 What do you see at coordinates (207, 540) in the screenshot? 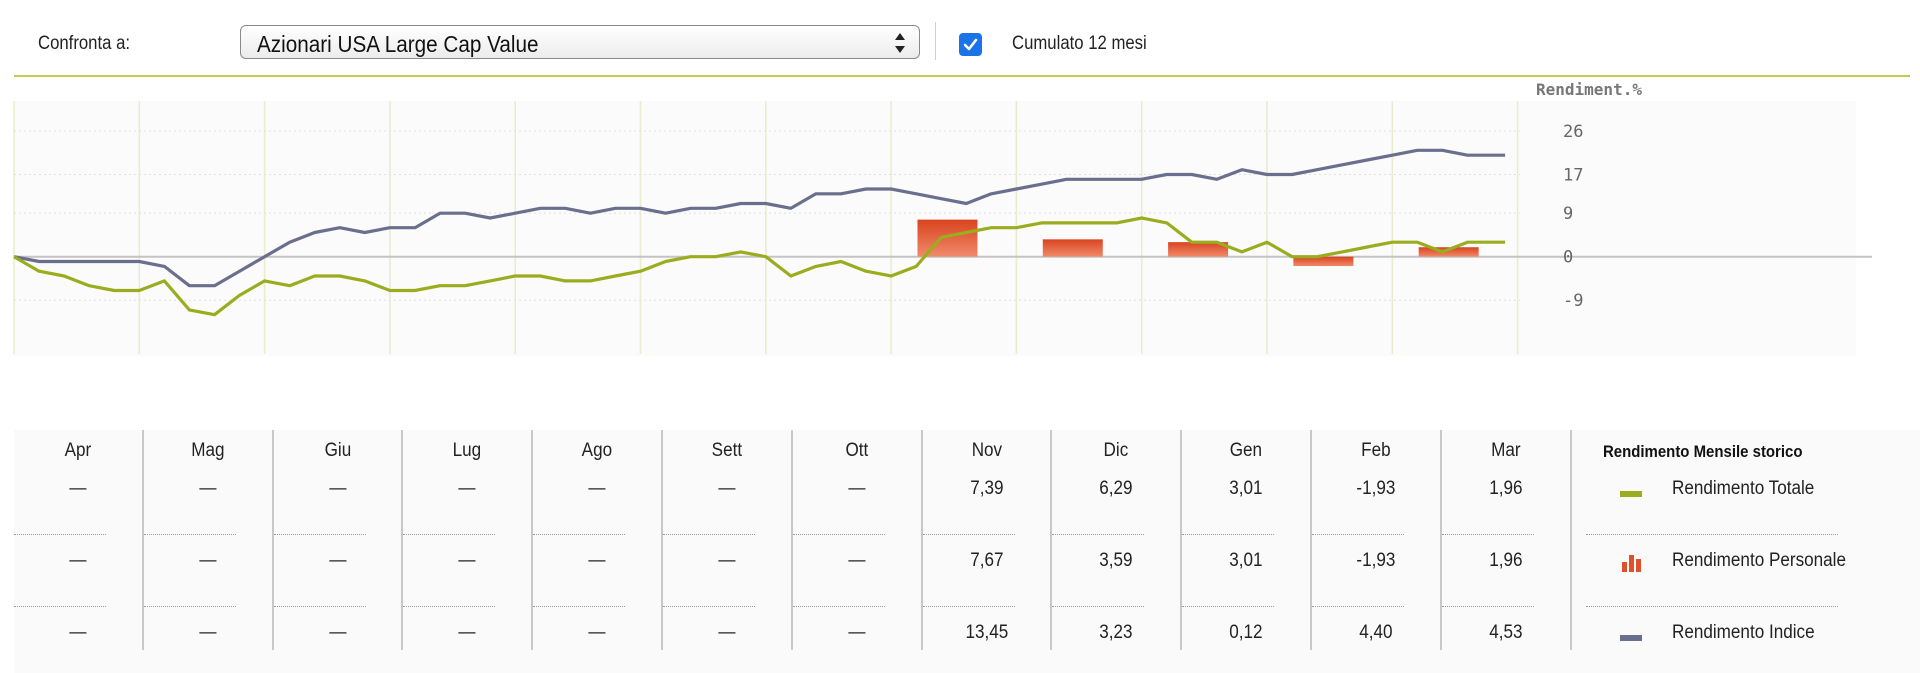
I see `month-column: Mag — — —` at bounding box center [207, 540].